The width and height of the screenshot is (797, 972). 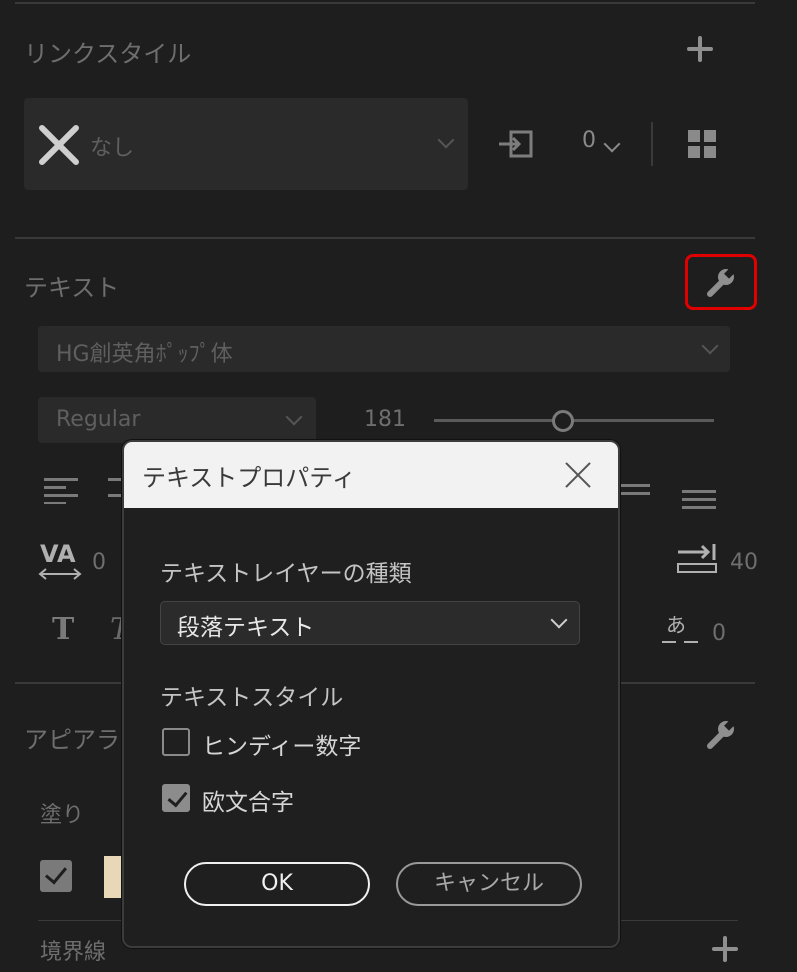 I want to click on font-size-slider-thumb, so click(x=562, y=421).